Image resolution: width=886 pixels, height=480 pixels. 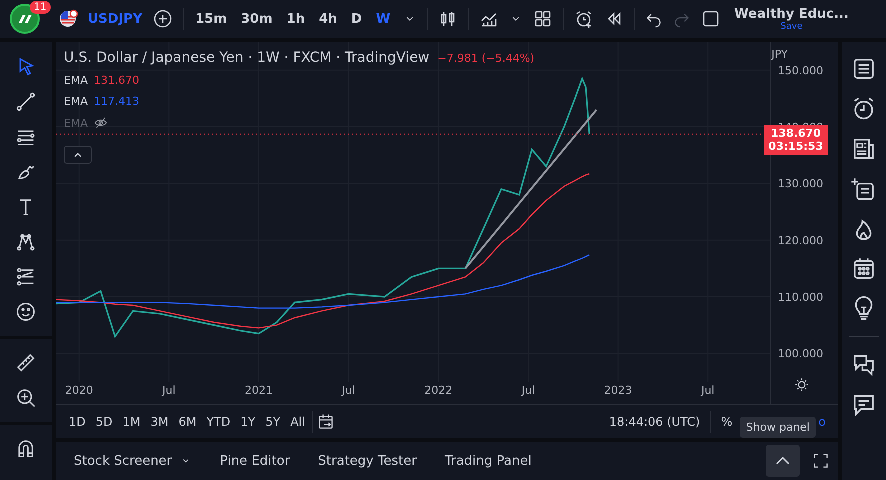 What do you see at coordinates (132, 421) in the screenshot?
I see `range-button: 1M` at bounding box center [132, 421].